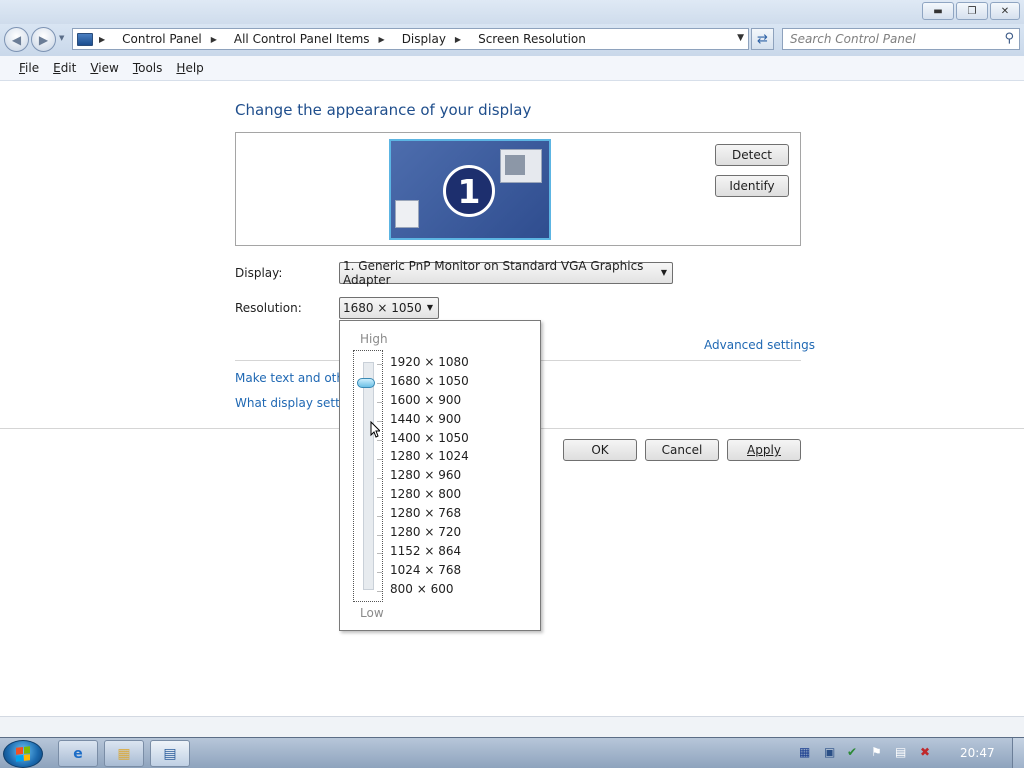  Describe the element at coordinates (423, 39) in the screenshot. I see `breadcrumb-label: Display` at that location.